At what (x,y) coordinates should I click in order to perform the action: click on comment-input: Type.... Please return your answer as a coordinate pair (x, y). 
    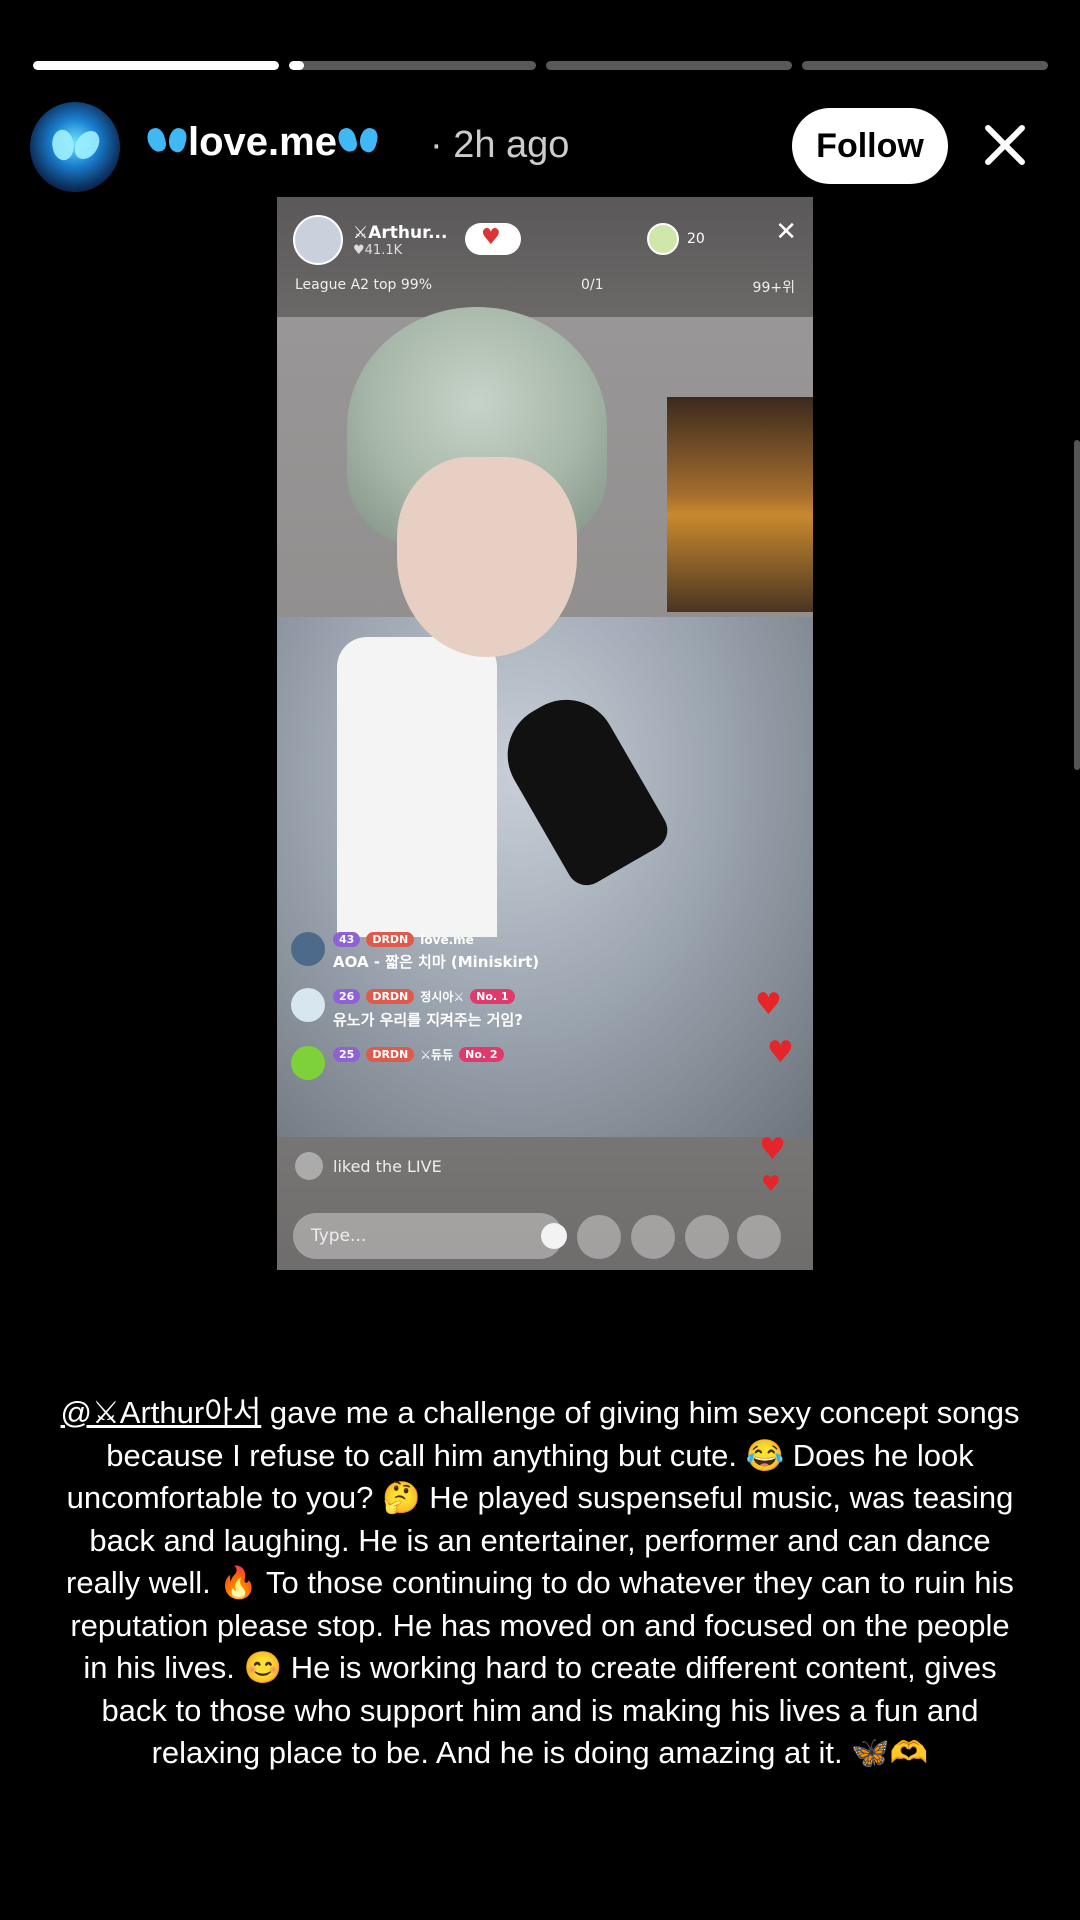
    Looking at the image, I should click on (430, 1236).